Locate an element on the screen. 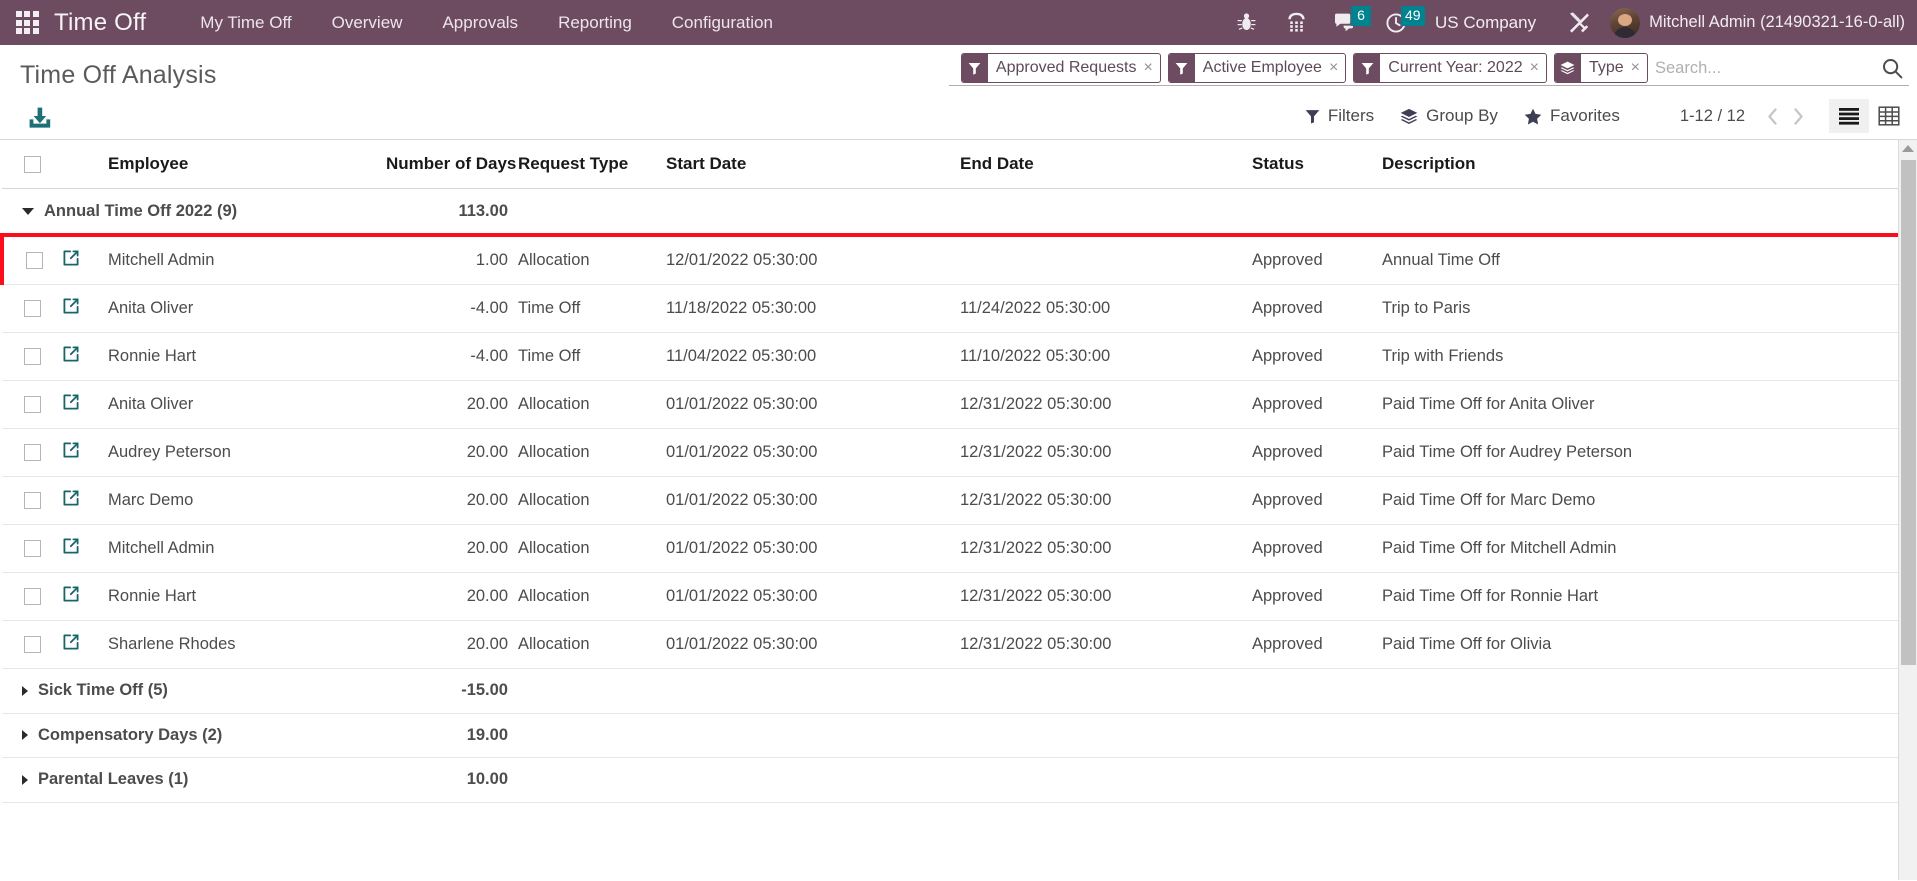 The height and width of the screenshot is (881, 1917). column-header-number-of-days: Number of Days is located at coordinates (452, 164).